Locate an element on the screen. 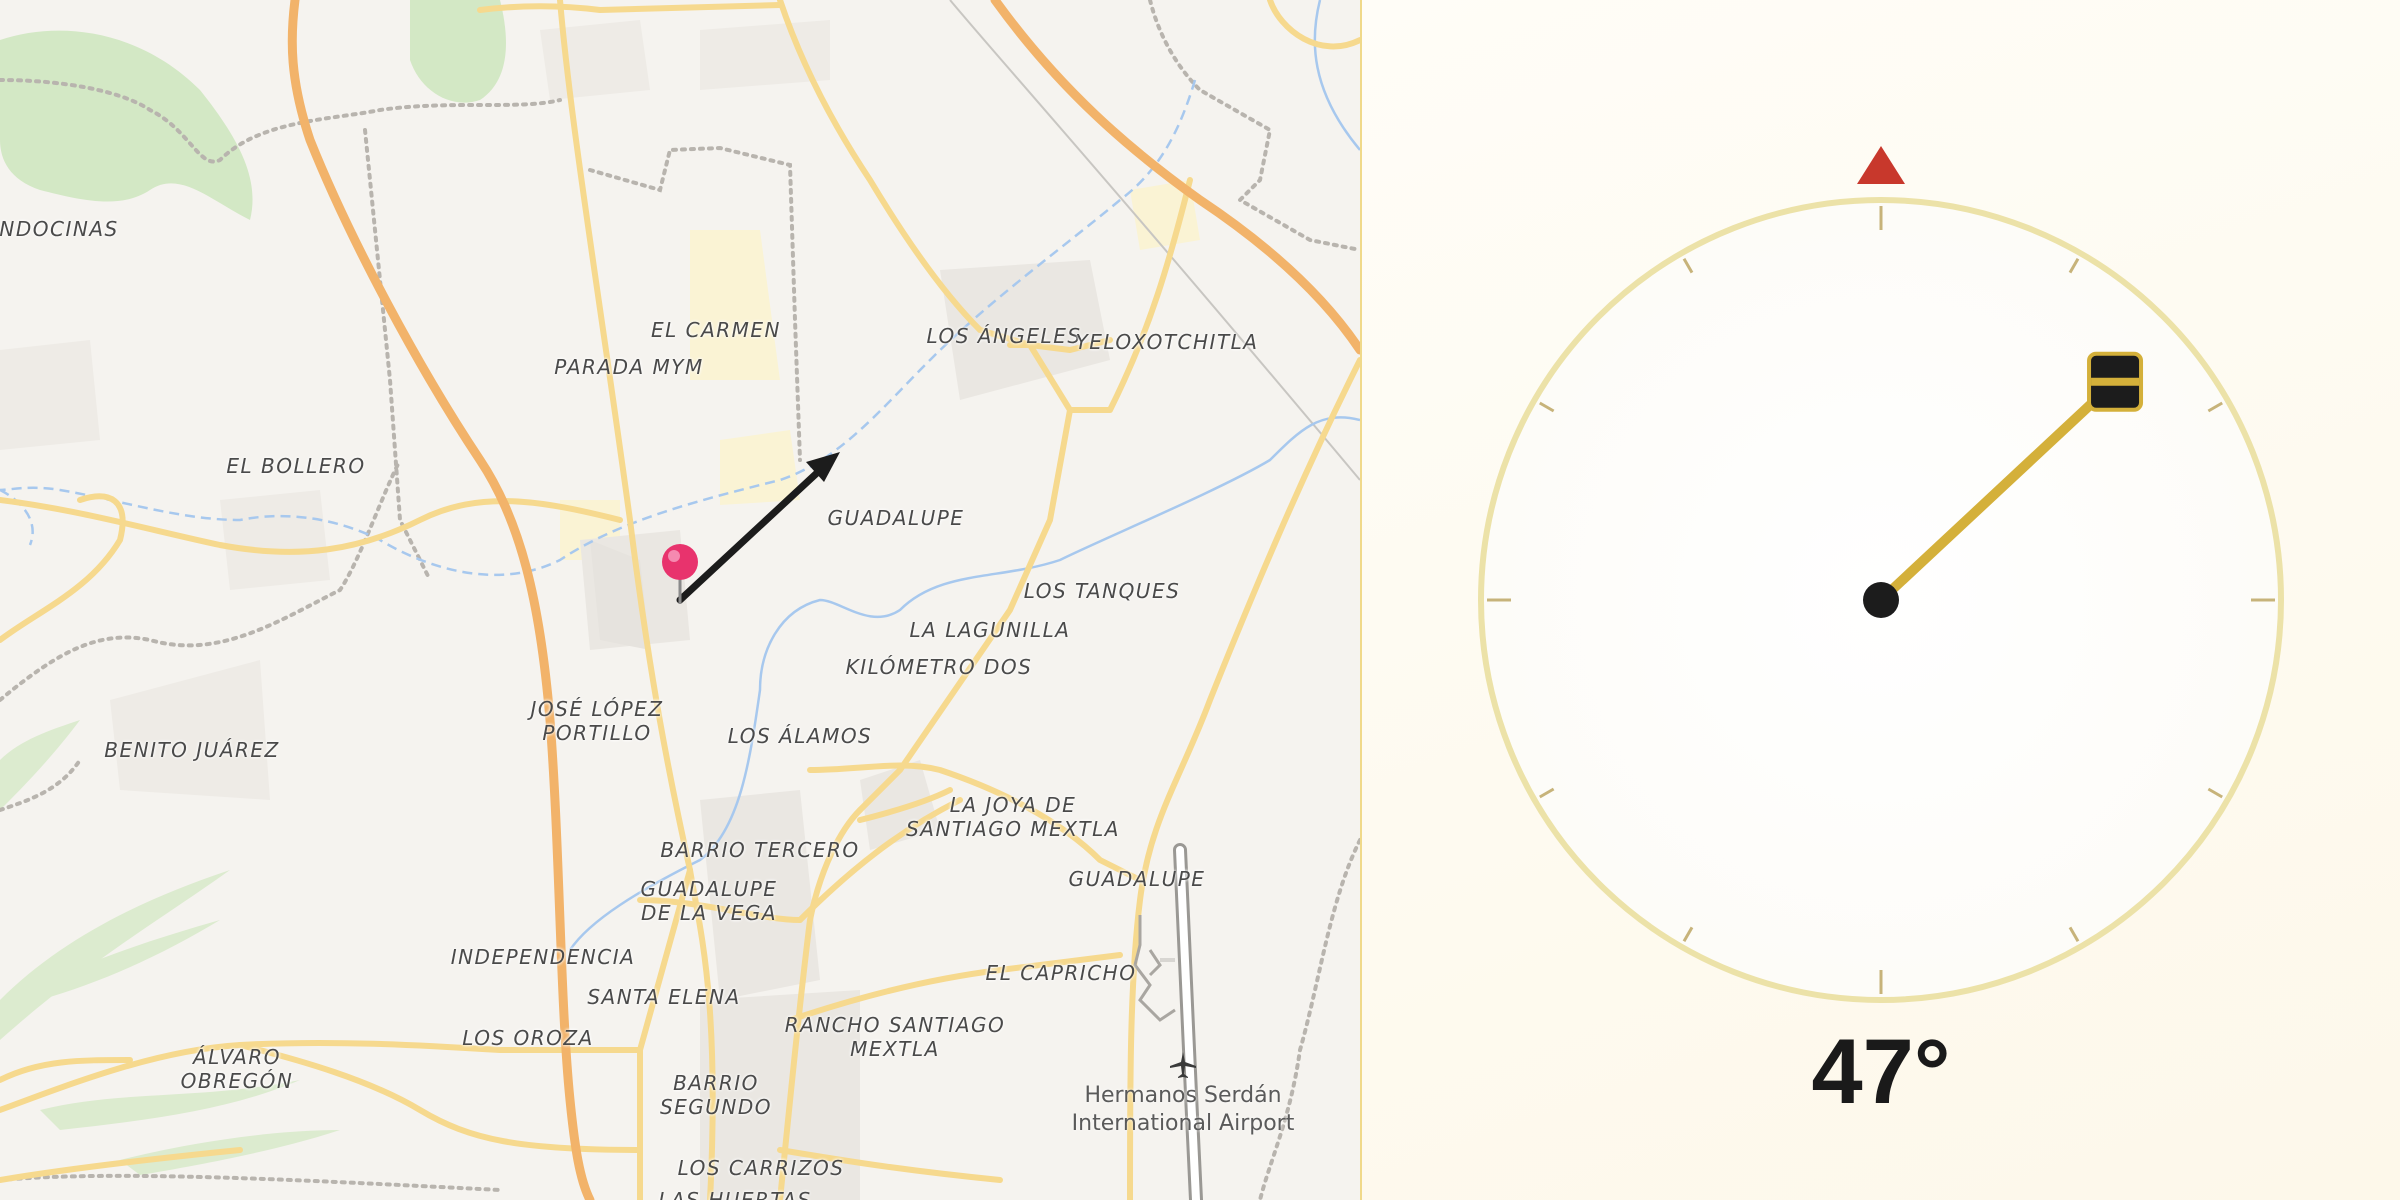  place-label: LOS ÁNGELES is located at coordinates (1004, 336).